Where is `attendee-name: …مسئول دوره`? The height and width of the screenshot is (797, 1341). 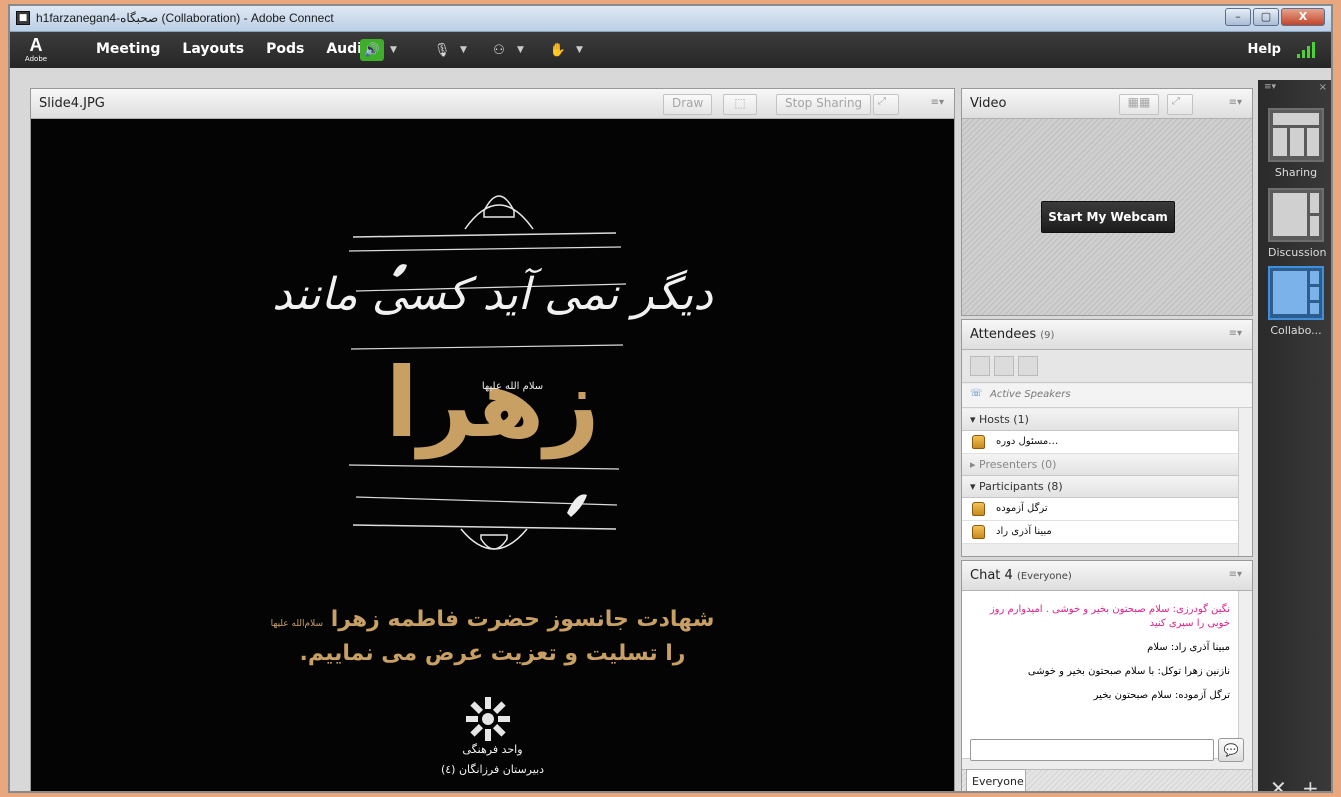 attendee-name: …مسئول دوره is located at coordinates (1027, 441).